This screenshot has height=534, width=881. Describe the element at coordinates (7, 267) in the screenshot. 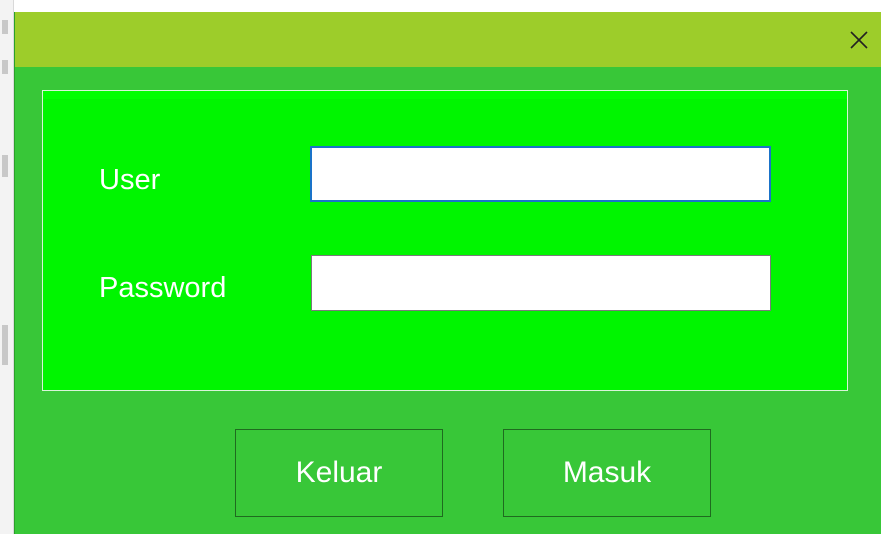

I see `background-window-edge` at that location.